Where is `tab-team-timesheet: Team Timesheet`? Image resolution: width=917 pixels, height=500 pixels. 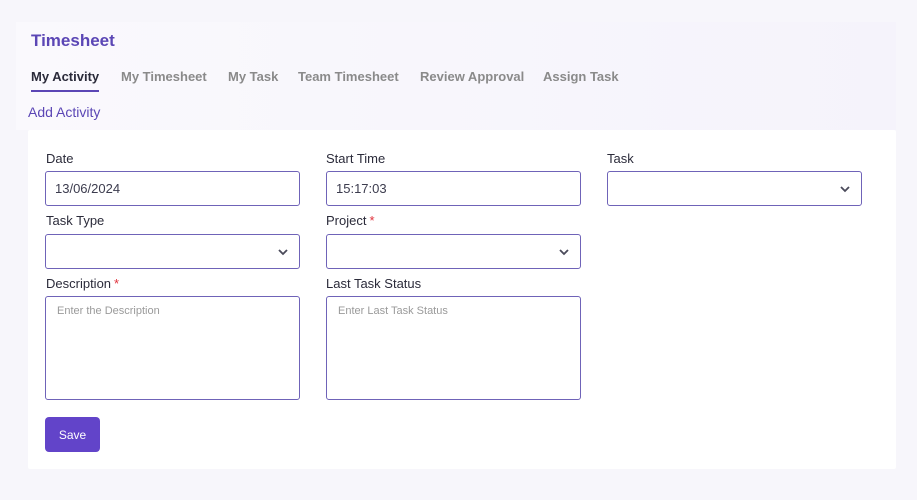 tab-team-timesheet: Team Timesheet is located at coordinates (348, 80).